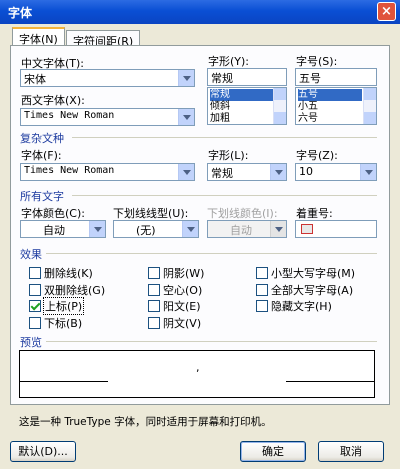 Image resolution: width=400 pixels, height=469 pixels. Describe the element at coordinates (42, 138) in the screenshot. I see `complex-script-header: 复杂文种` at that location.